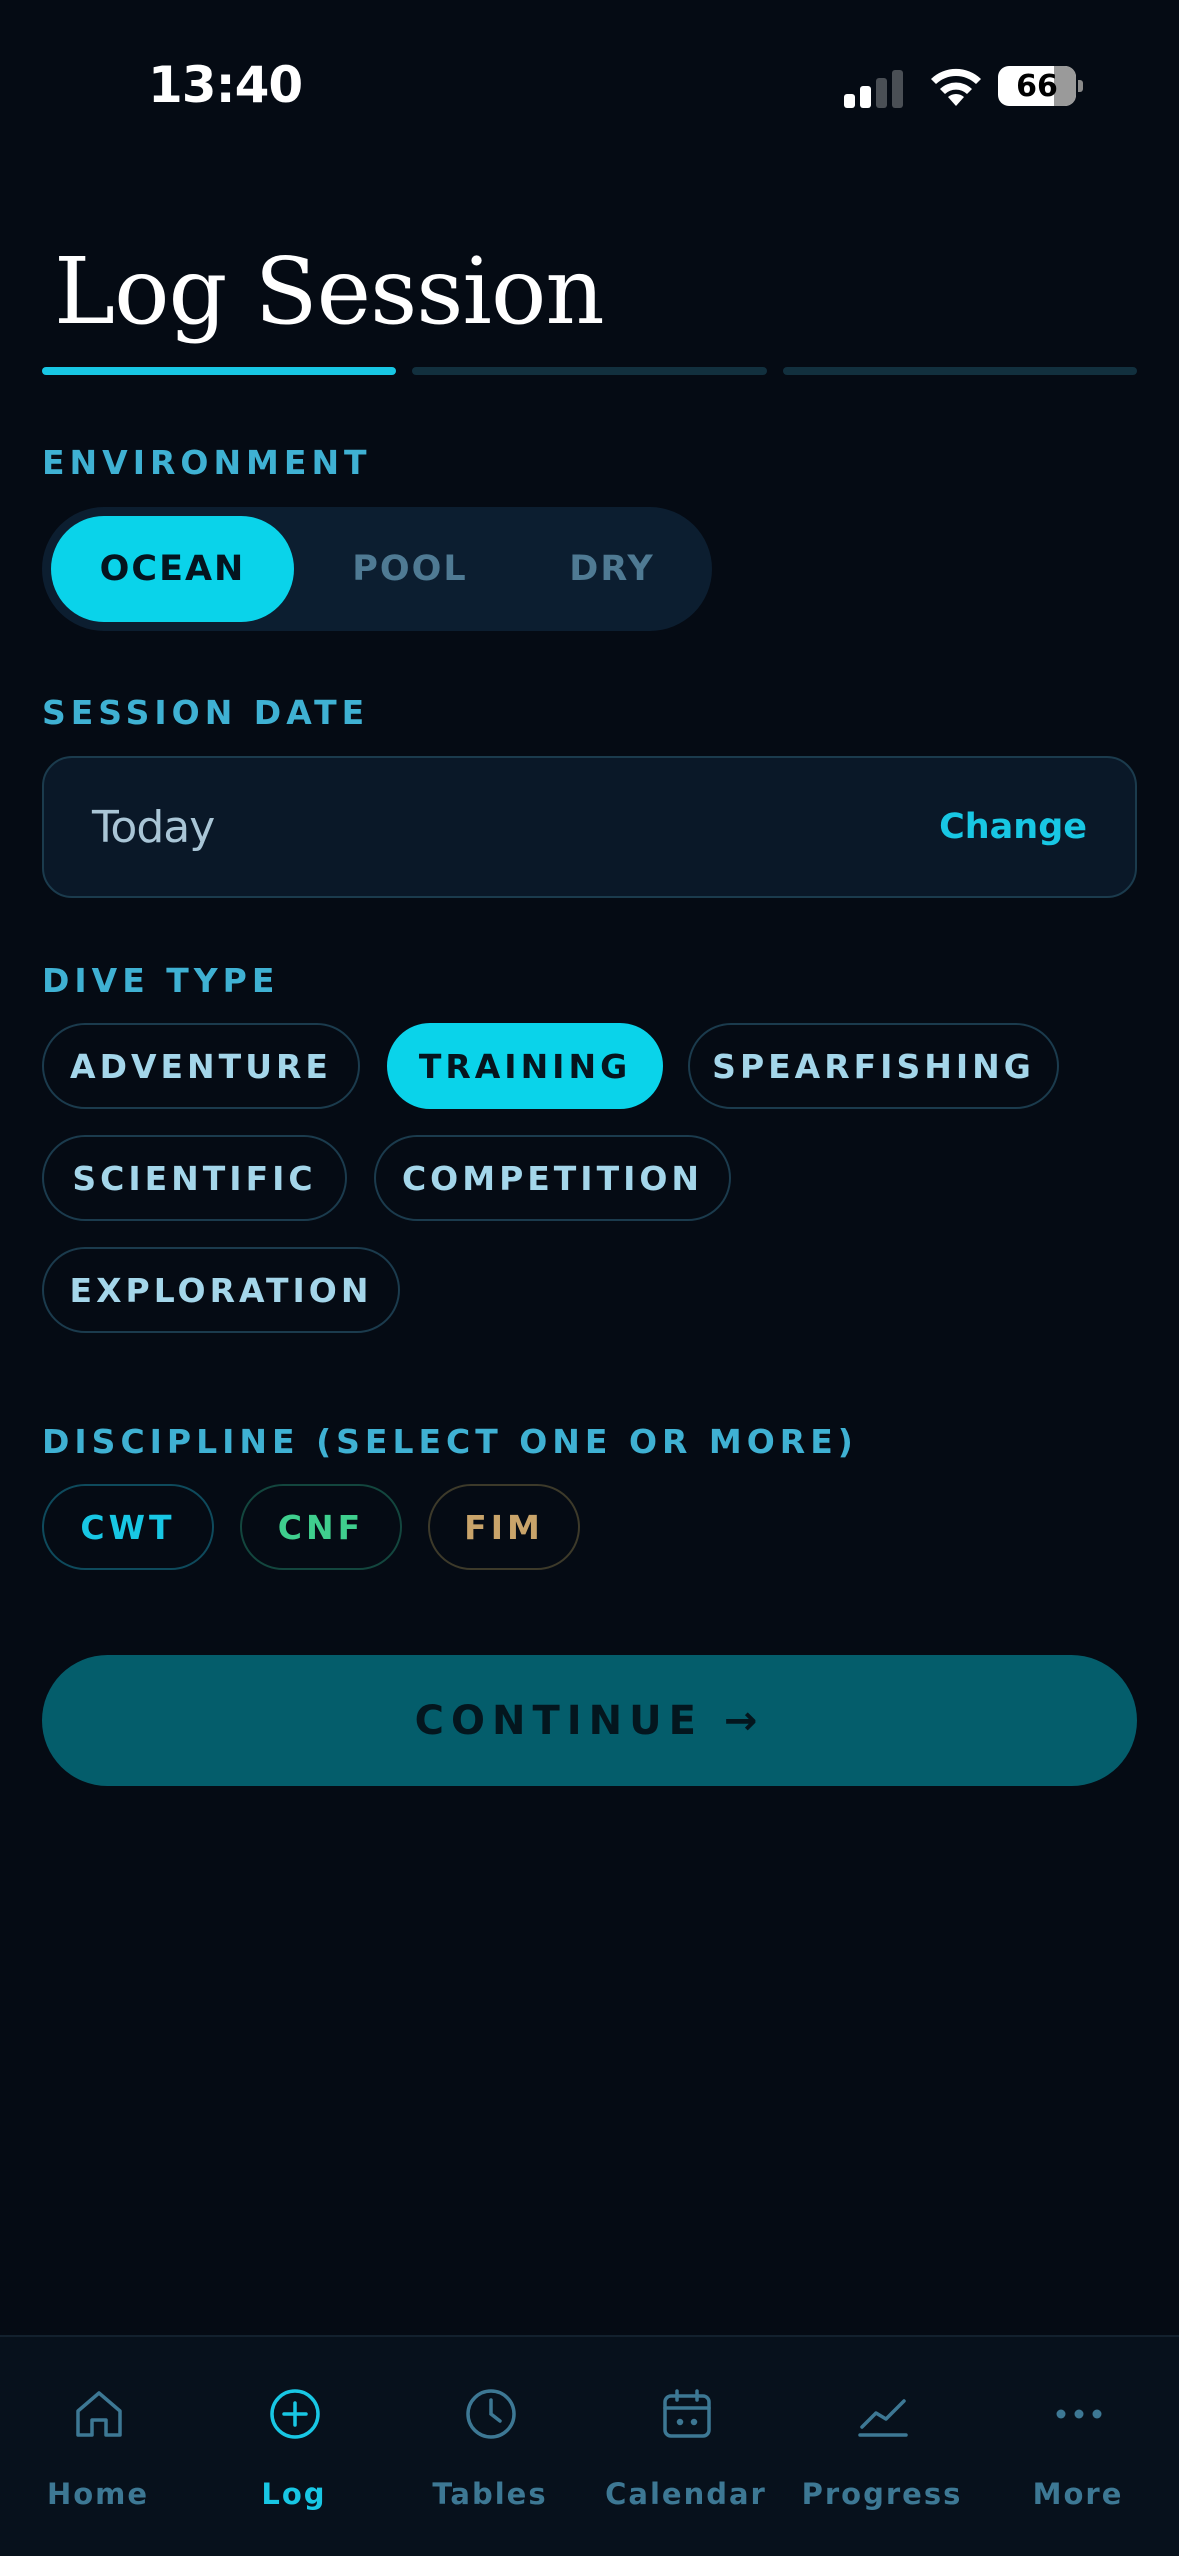 The height and width of the screenshot is (2556, 1179). I want to click on step-2-indicator, so click(589, 371).